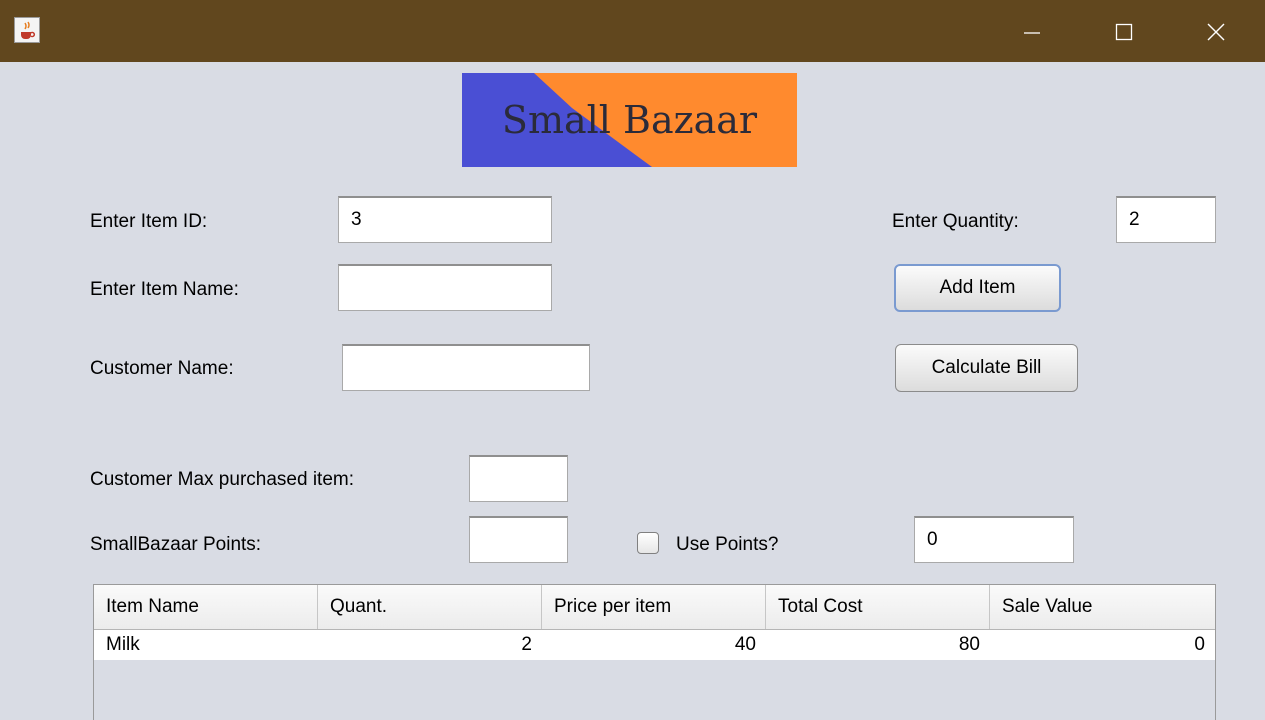  Describe the element at coordinates (27, 30) in the screenshot. I see `java-cup-icon` at that location.